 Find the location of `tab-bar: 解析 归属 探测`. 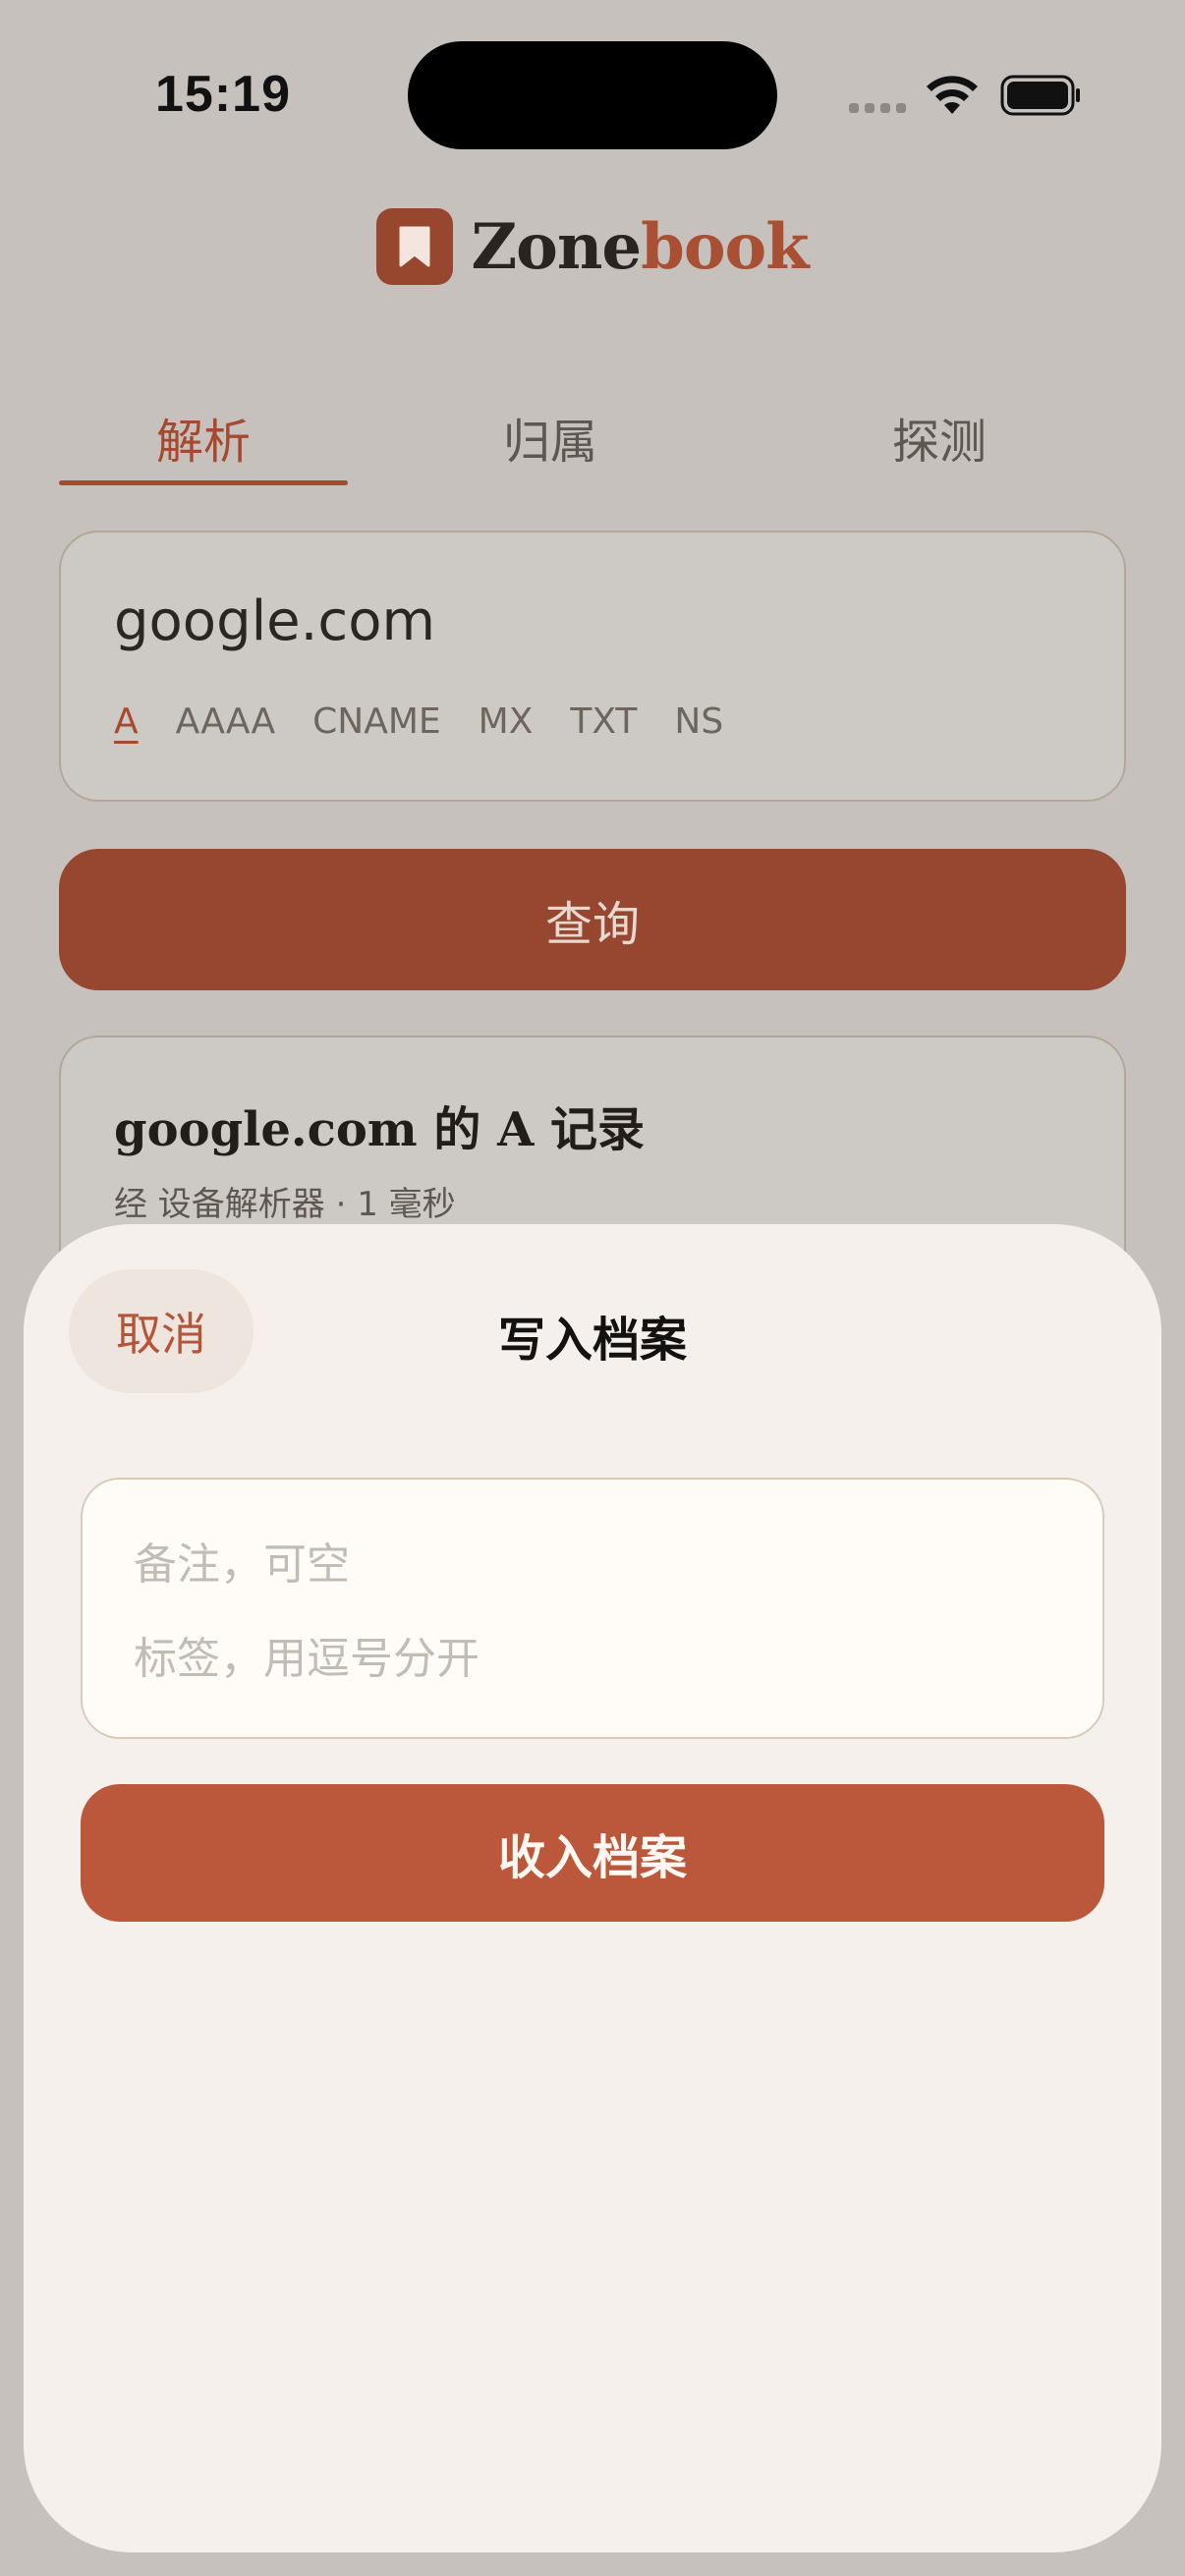

tab-bar: 解析 归属 探测 is located at coordinates (592, 439).